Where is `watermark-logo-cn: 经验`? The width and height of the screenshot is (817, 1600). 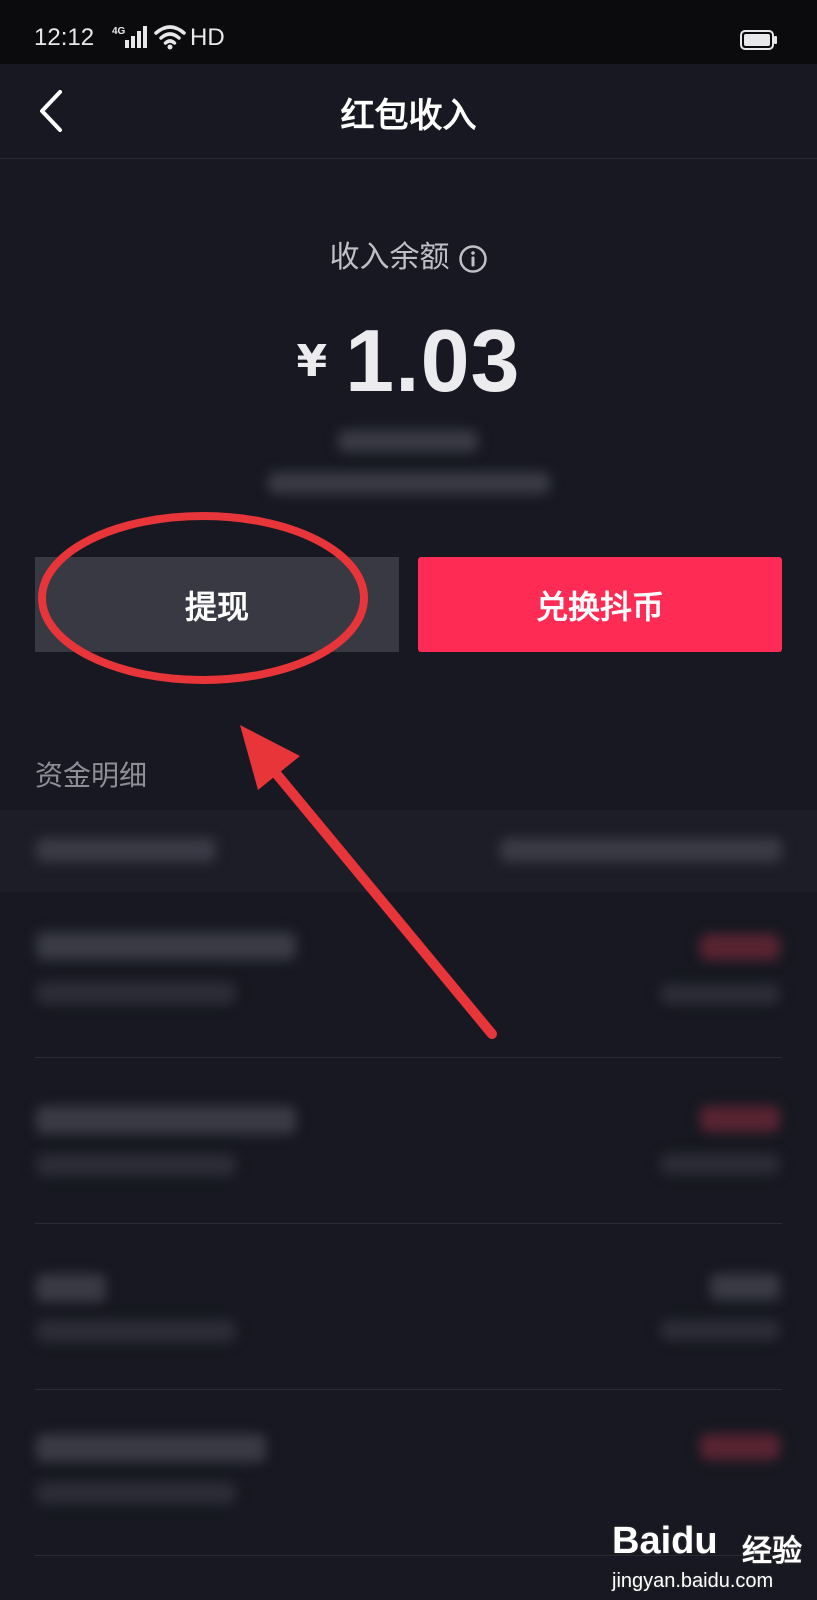
watermark-logo-cn: 经验 is located at coordinates (772, 1551).